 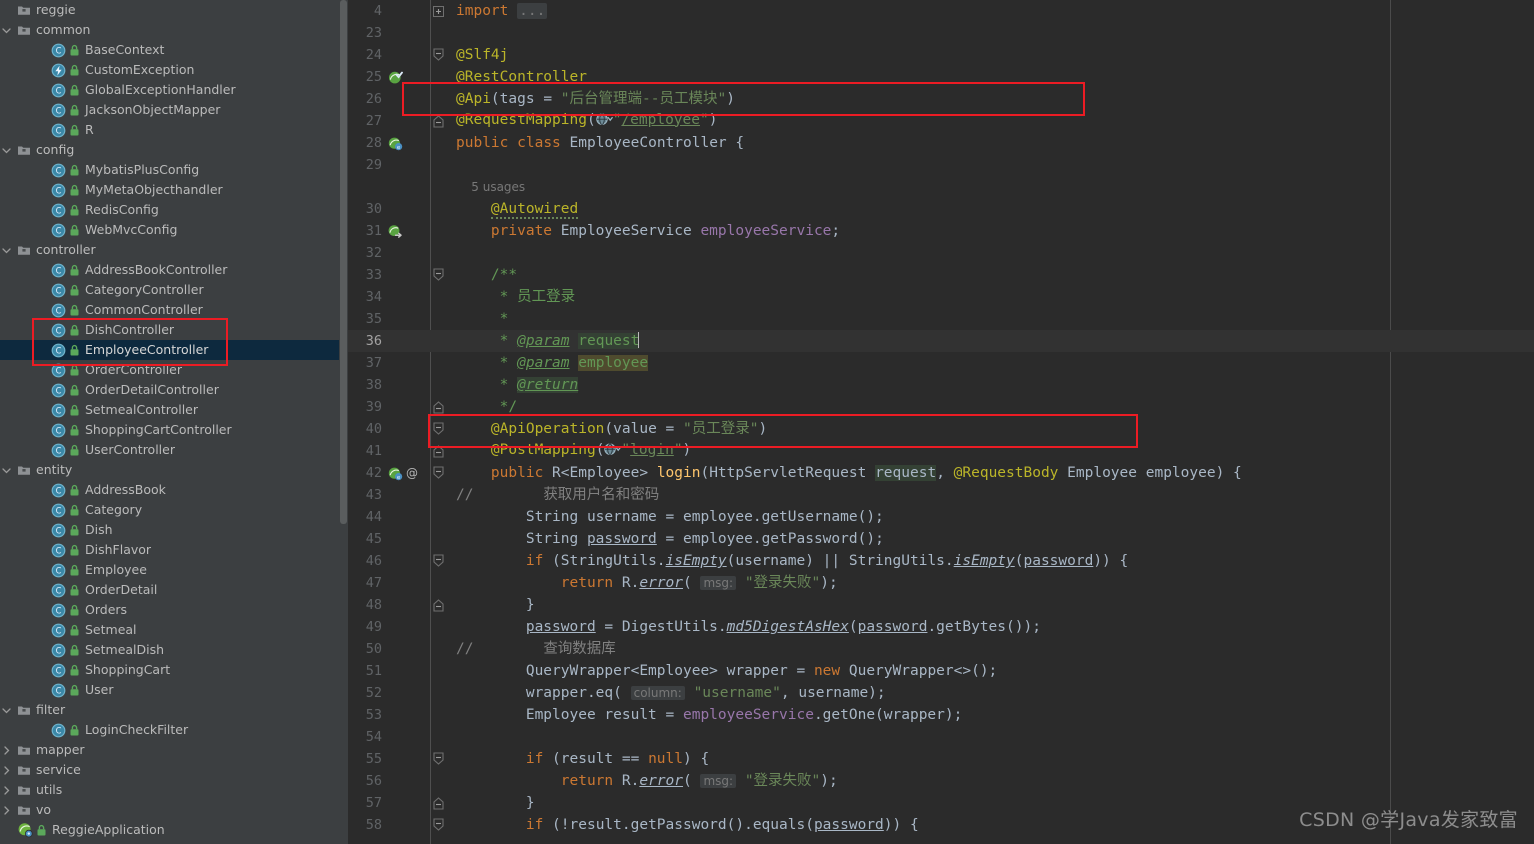 I want to click on tree-item-category: C Category, so click(x=174, y=510).